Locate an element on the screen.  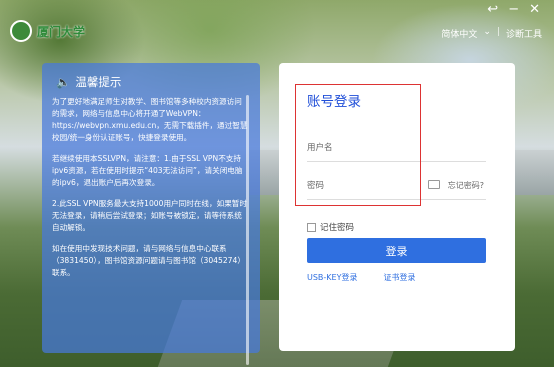
logo-text: 厦门大学 is located at coordinates (61, 31).